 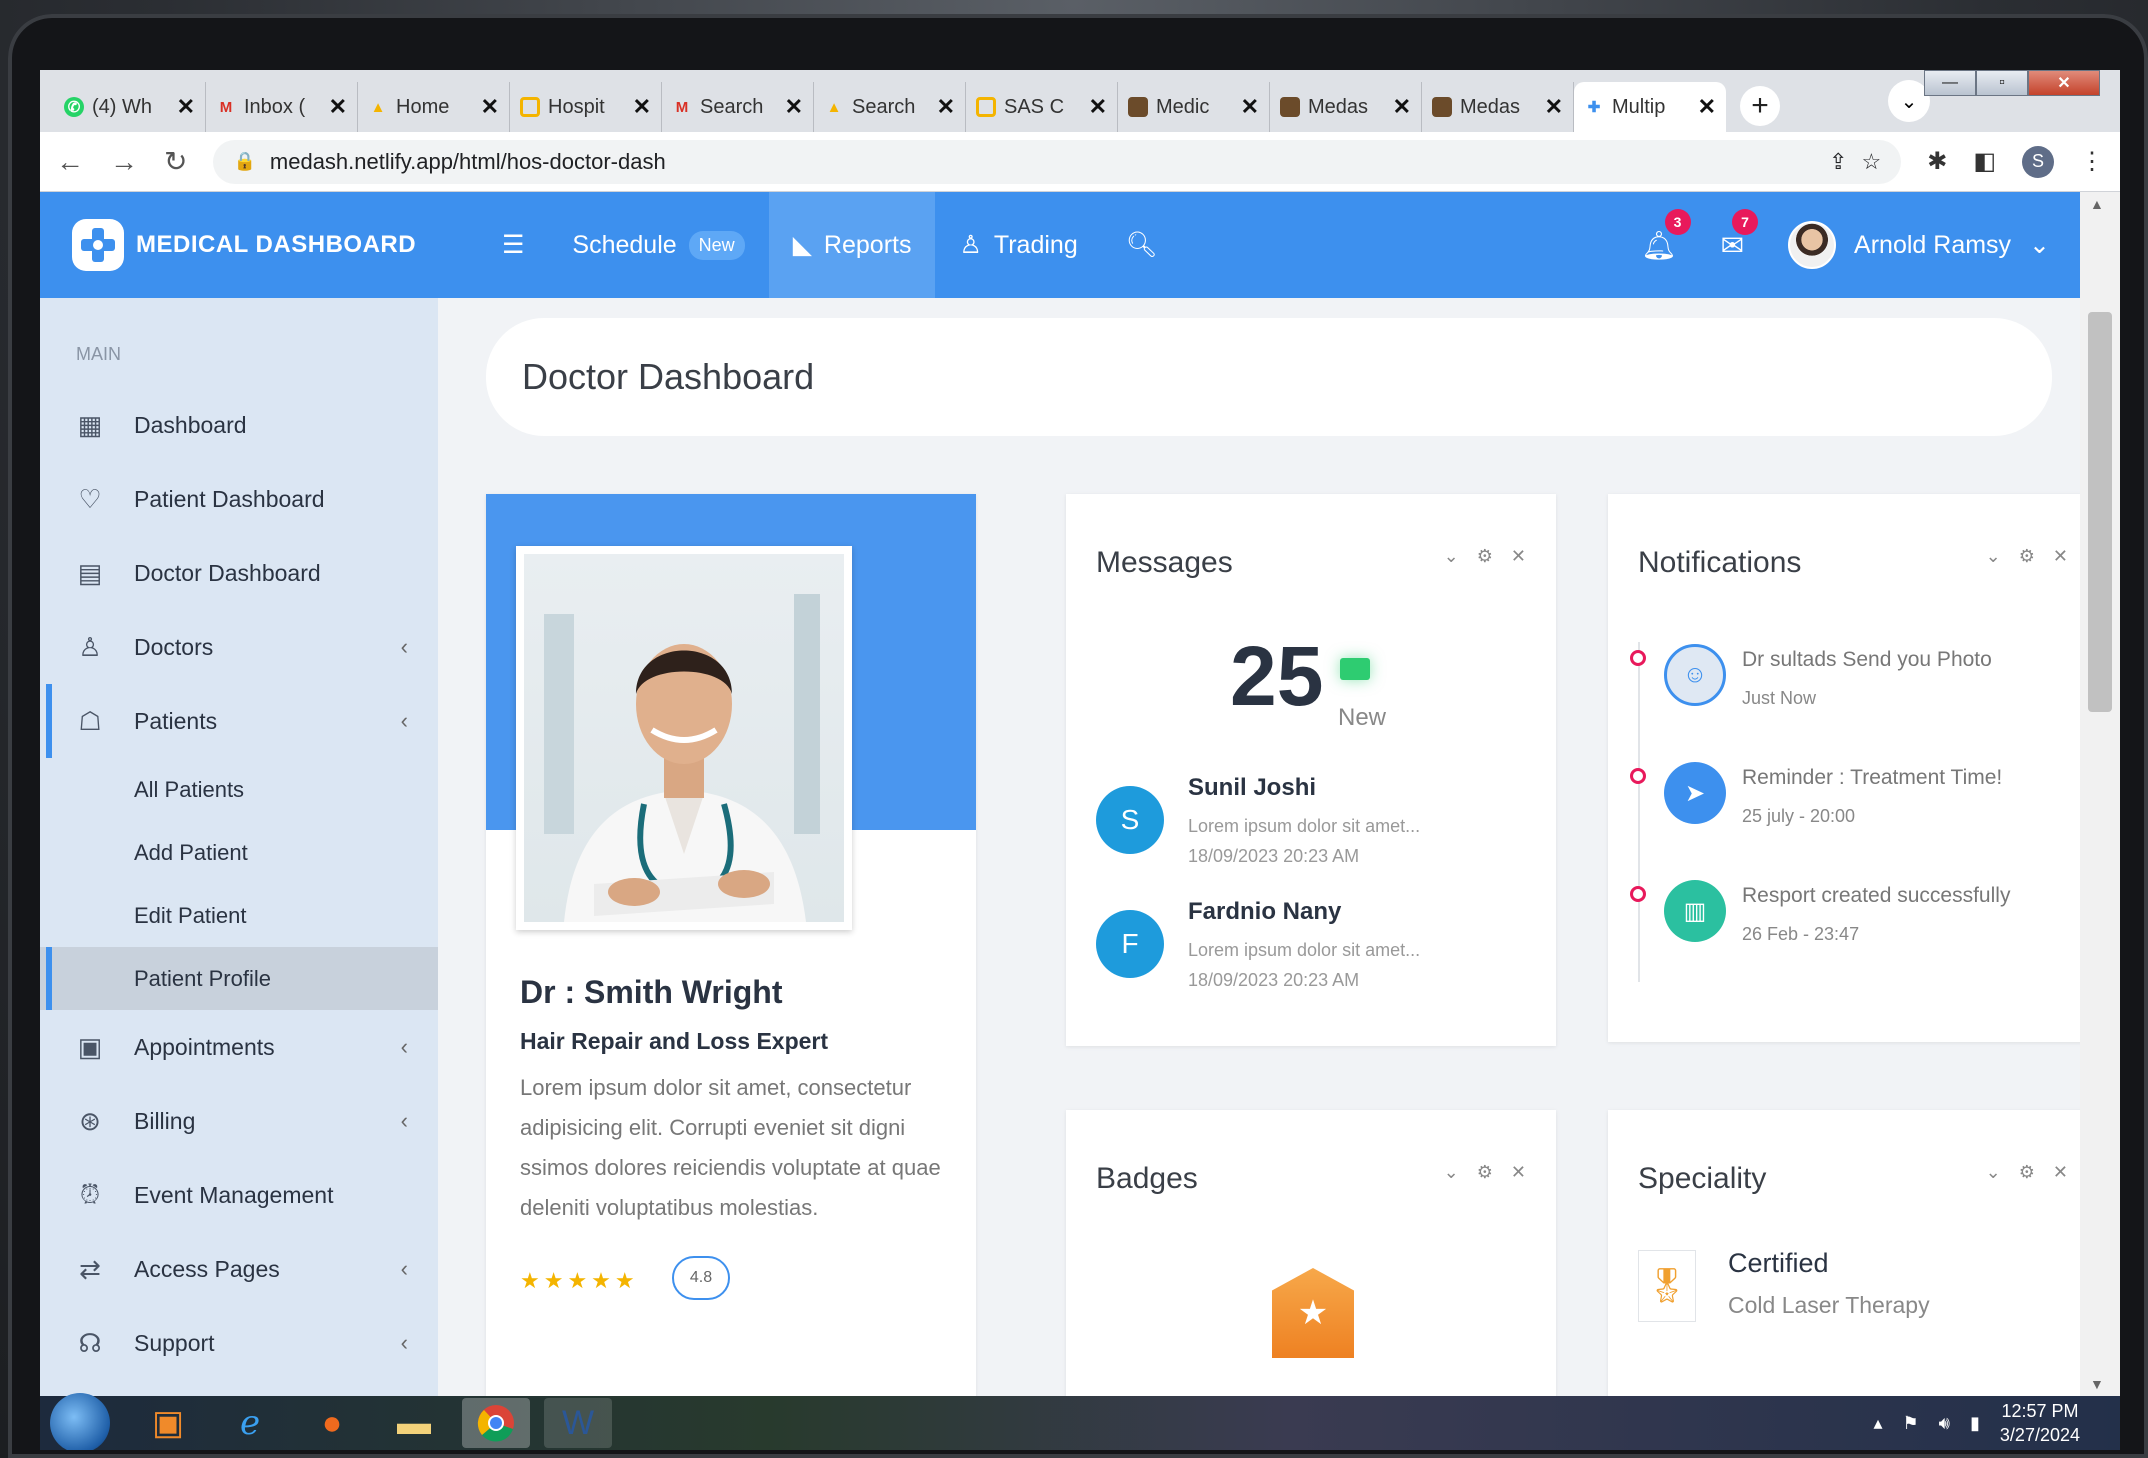 What do you see at coordinates (239, 915) in the screenshot?
I see `sidebar-subitem-edit-patient: Edit Patient` at bounding box center [239, 915].